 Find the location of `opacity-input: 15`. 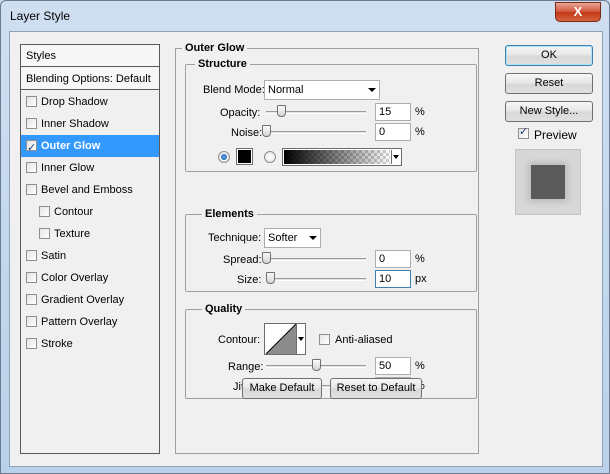

opacity-input: 15 is located at coordinates (393, 112).